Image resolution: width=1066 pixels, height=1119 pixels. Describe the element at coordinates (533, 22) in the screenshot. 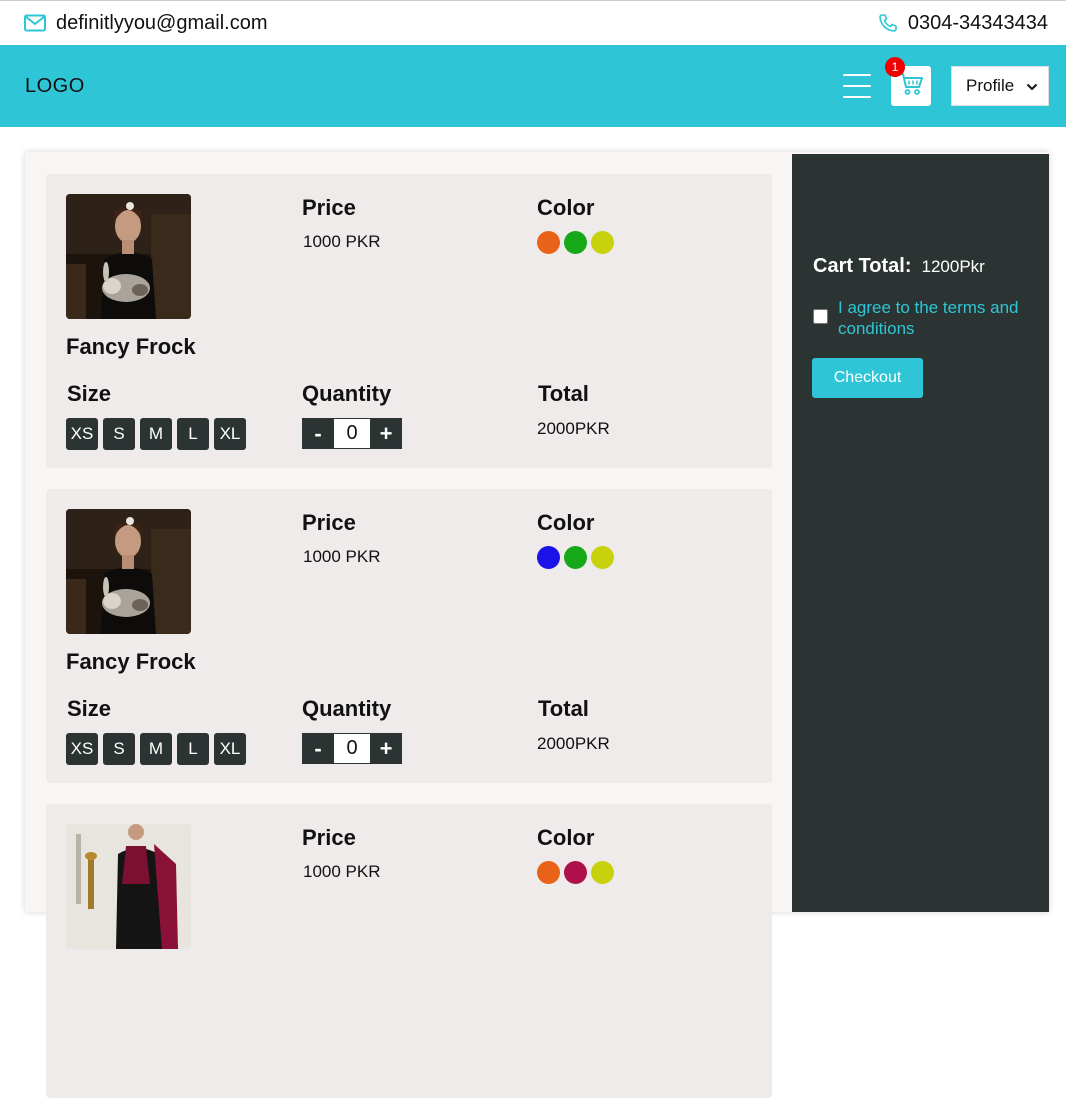

I see `contact-bar: definitlyyou@gmail.com 0304-34343434` at that location.